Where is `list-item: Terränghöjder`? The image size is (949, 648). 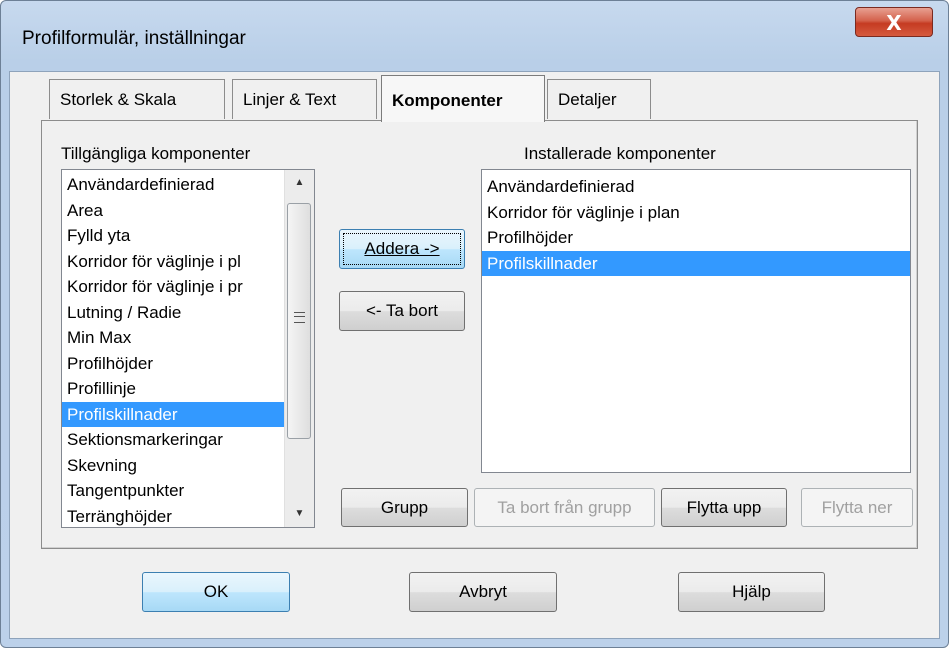
list-item: Terränghöjder is located at coordinates (173, 516).